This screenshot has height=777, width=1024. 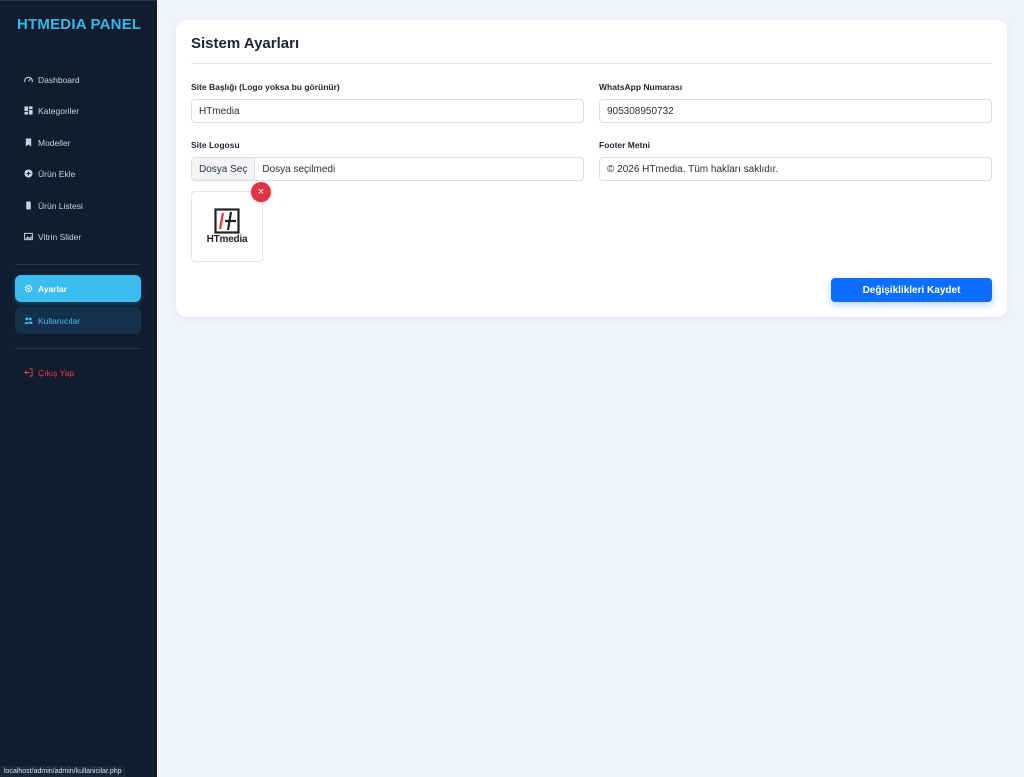 I want to click on site-title-label: Site Başlığı (Logo yoksa bu görünür), so click(x=265, y=87).